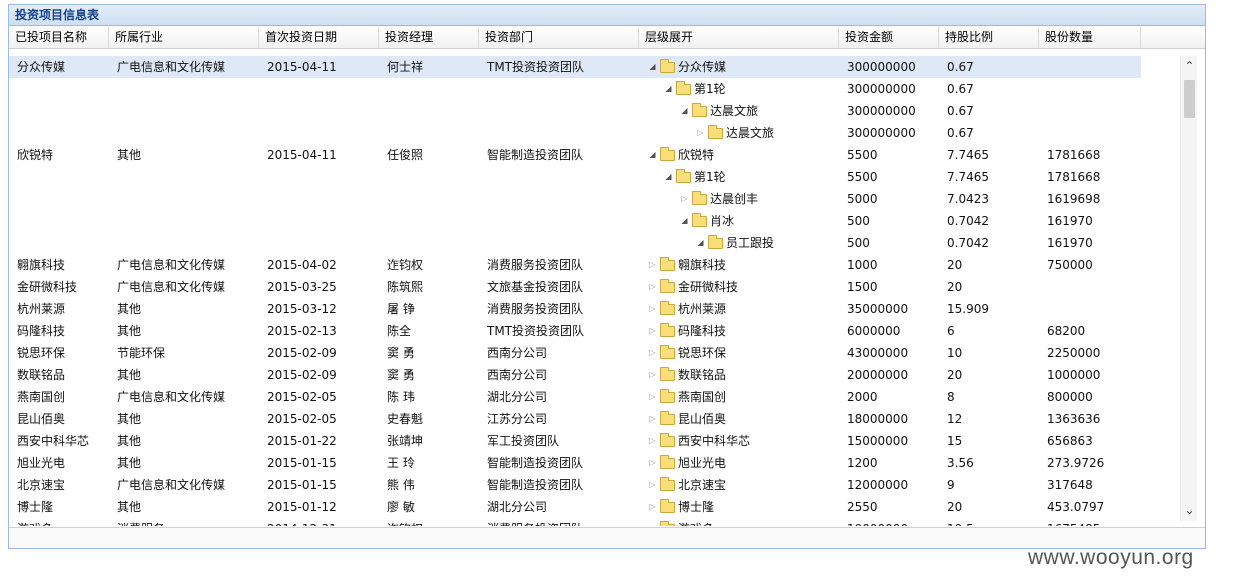  What do you see at coordinates (575, 133) in the screenshot?
I see `table-row: ▷ 达晨文旅 300000000 0.67` at bounding box center [575, 133].